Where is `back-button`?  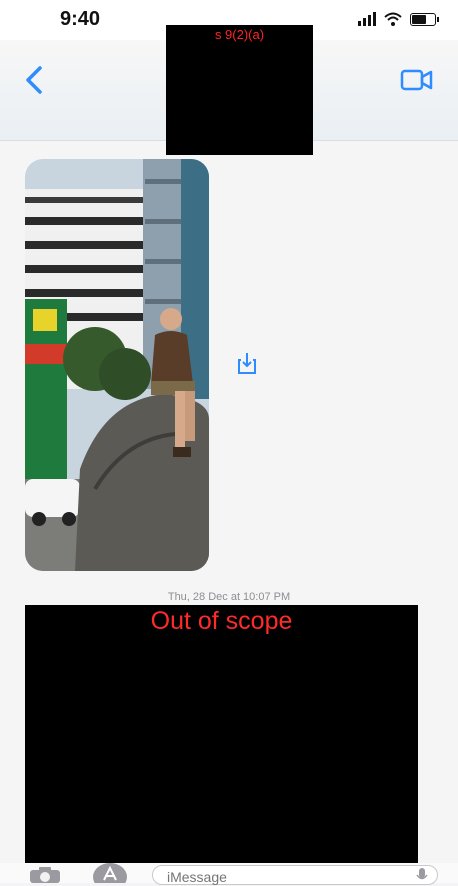
back-button is located at coordinates (35, 80).